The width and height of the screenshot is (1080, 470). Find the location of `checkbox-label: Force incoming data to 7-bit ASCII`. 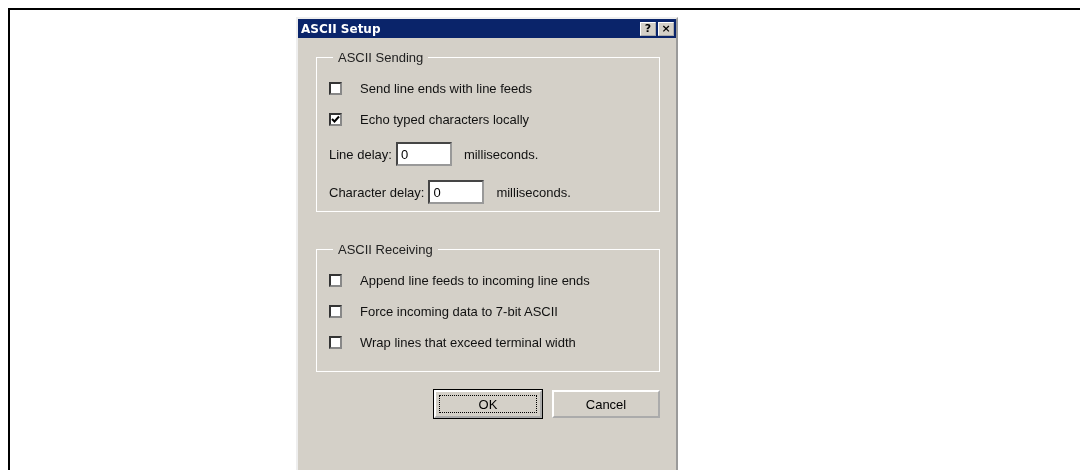

checkbox-label: Force incoming data to 7-bit ASCII is located at coordinates (459, 311).